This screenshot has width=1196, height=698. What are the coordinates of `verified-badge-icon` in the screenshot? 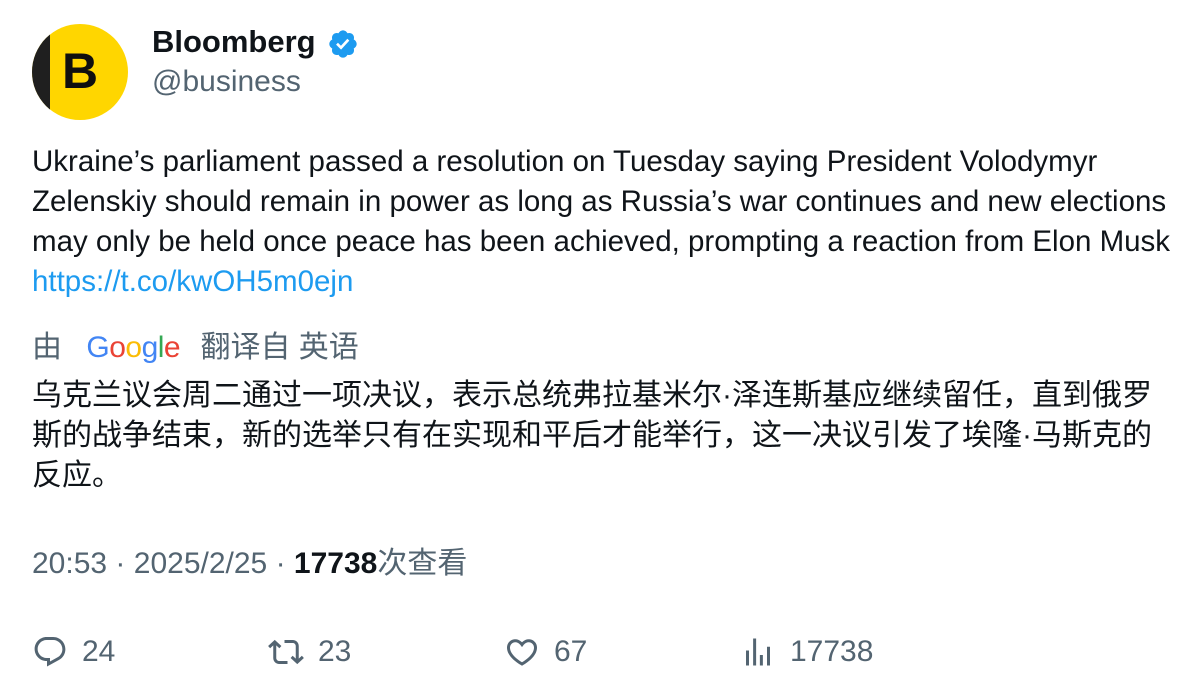 It's located at (343, 44).